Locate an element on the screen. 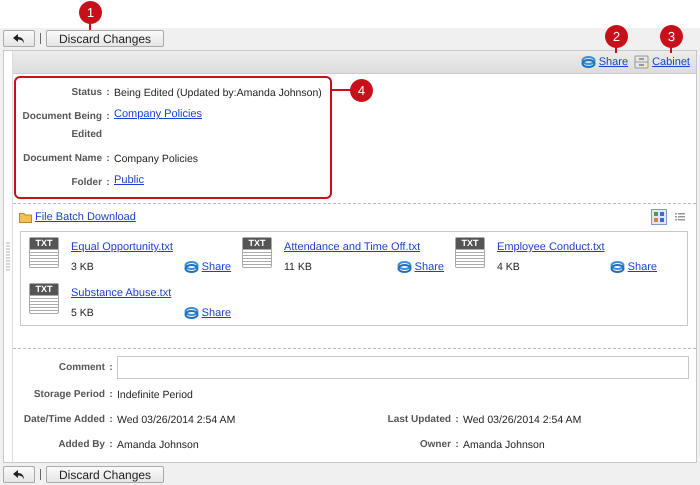 Image resolution: width=700 pixels, height=485 pixels. field-label: Added By is located at coordinates (81, 445).